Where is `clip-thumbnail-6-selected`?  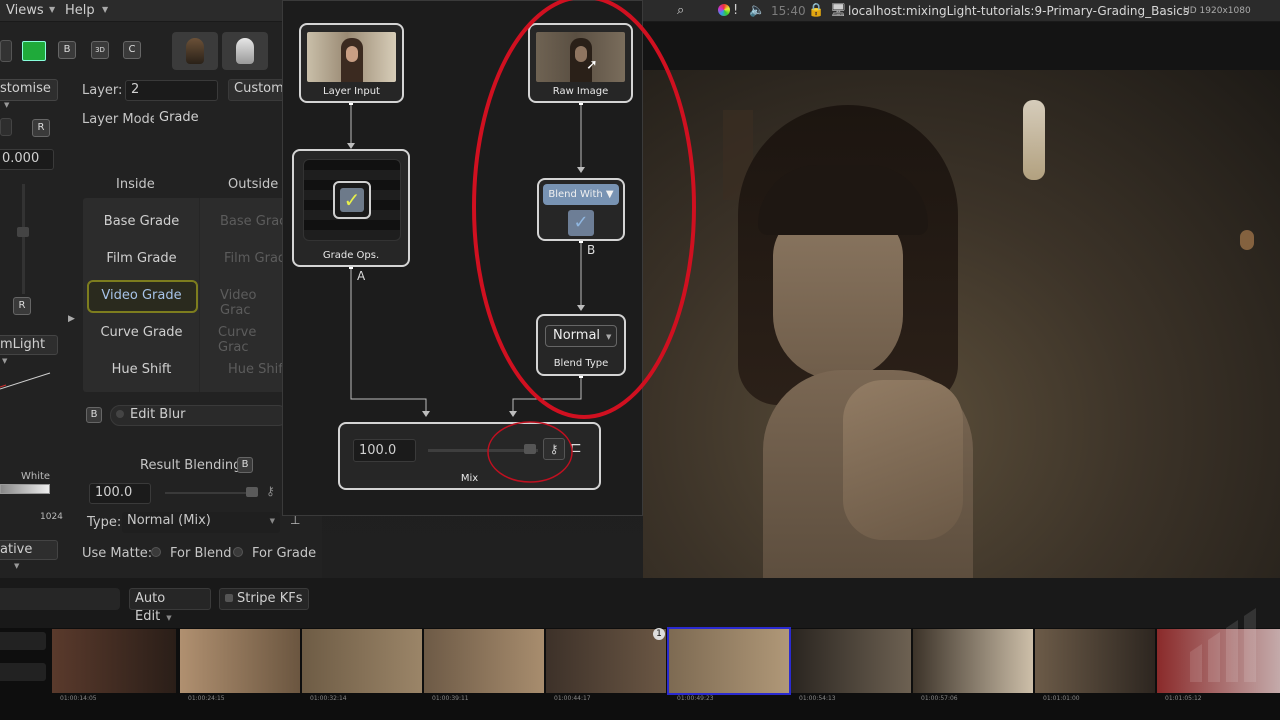
clip-thumbnail-6-selected is located at coordinates (729, 661).